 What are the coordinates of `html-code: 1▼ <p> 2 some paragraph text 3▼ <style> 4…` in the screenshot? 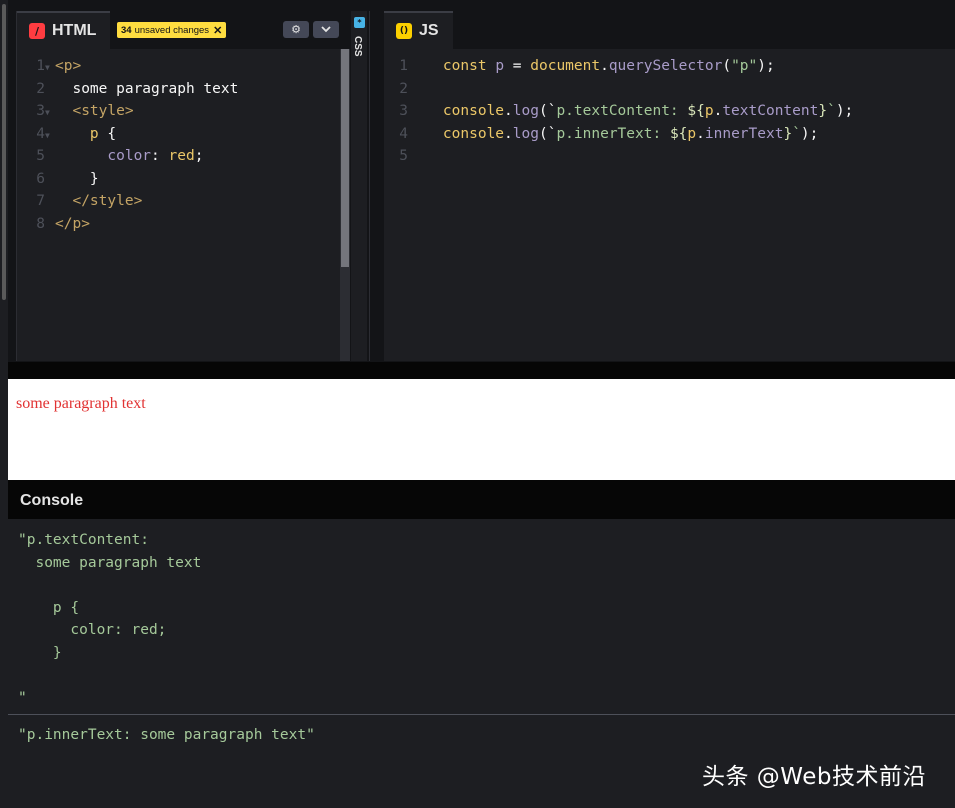 It's located at (127, 145).